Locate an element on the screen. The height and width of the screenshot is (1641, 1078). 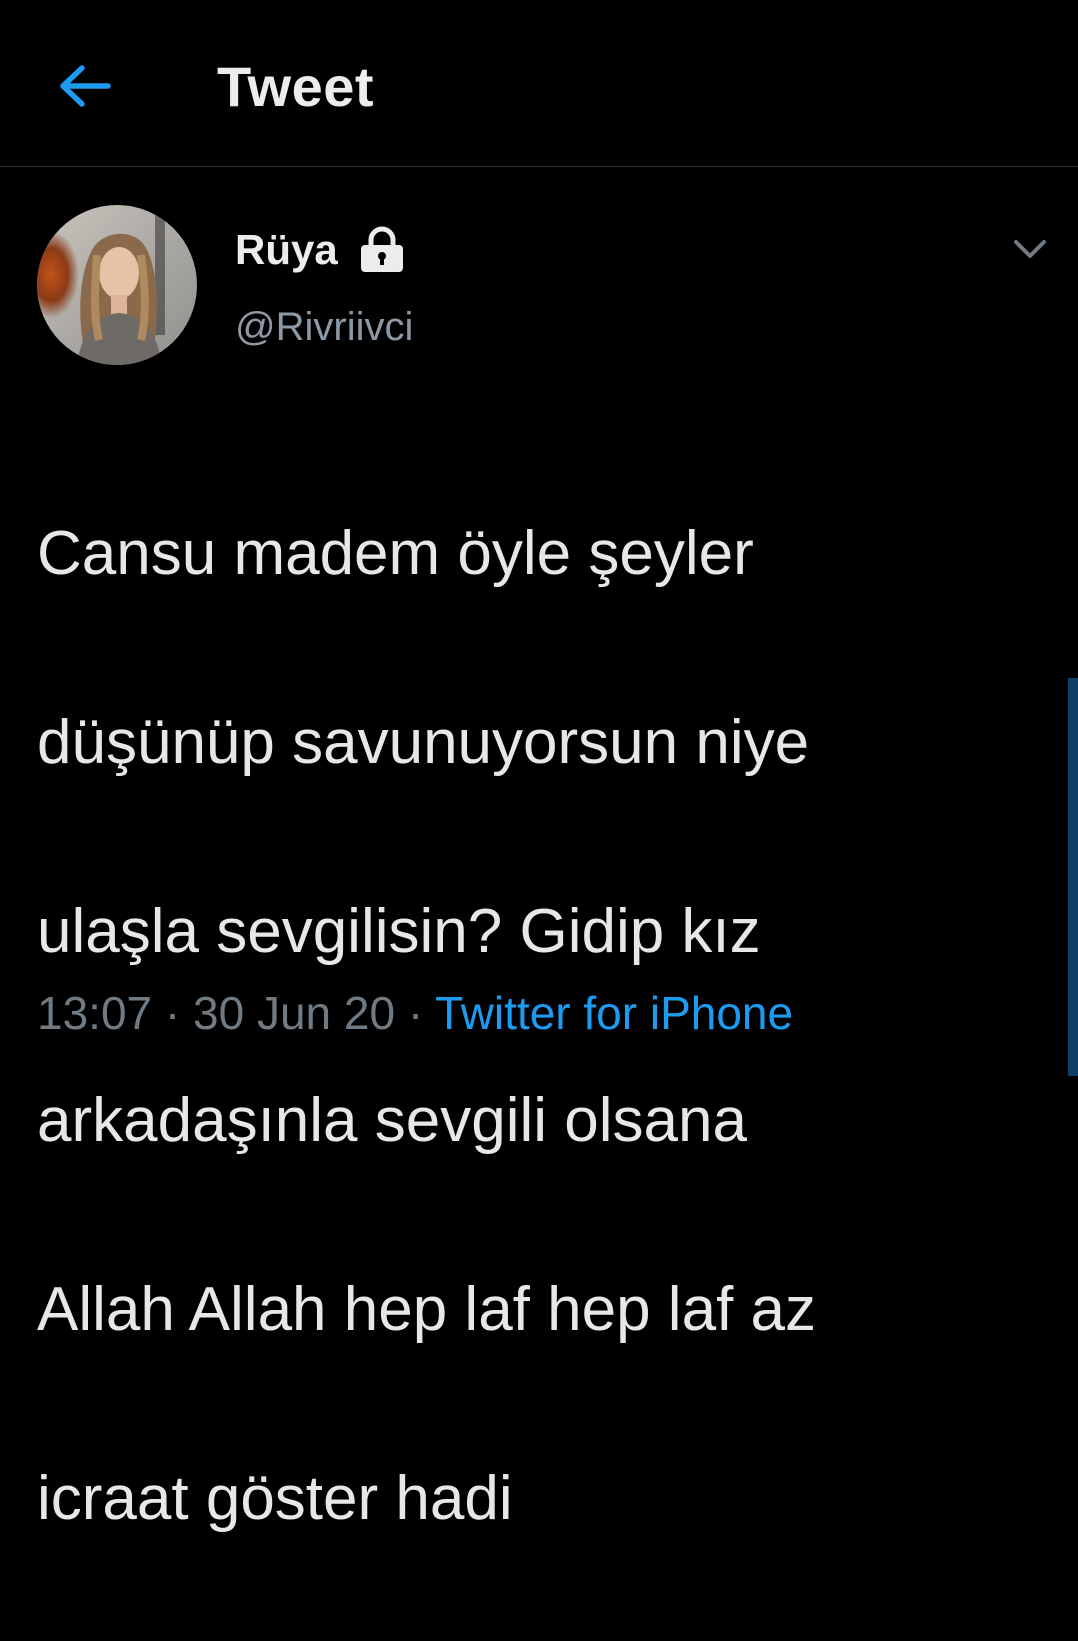
top-app-bar: Tweet is located at coordinates (539, 83).